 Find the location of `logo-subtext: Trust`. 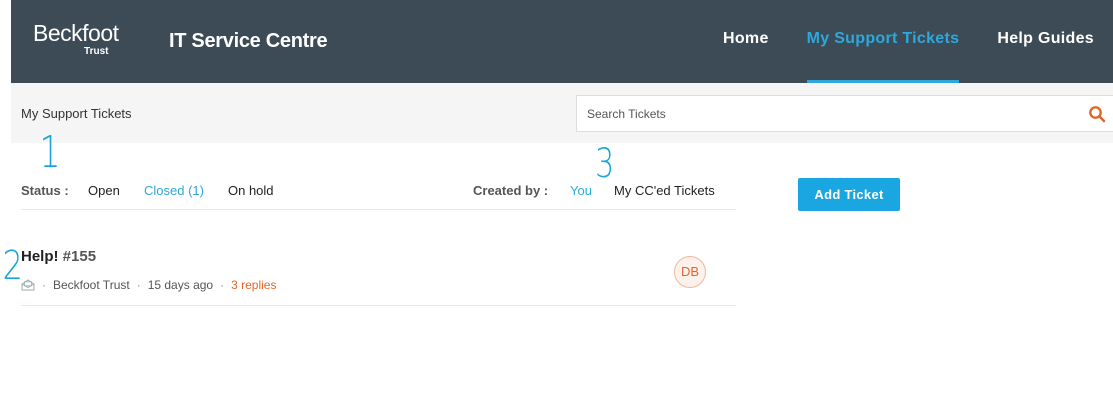

logo-subtext: Trust is located at coordinates (96, 51).